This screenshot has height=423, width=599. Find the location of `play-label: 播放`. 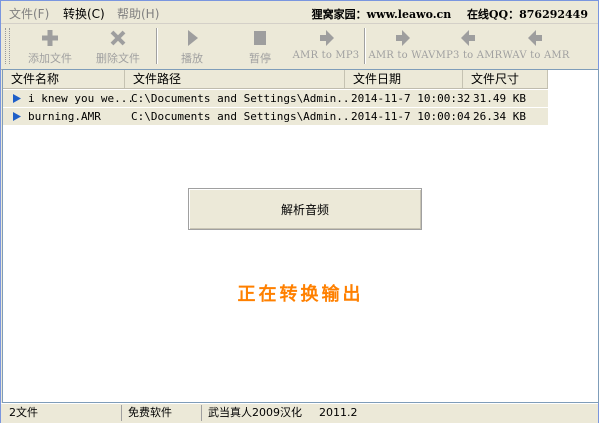

play-label: 播放 is located at coordinates (192, 58).